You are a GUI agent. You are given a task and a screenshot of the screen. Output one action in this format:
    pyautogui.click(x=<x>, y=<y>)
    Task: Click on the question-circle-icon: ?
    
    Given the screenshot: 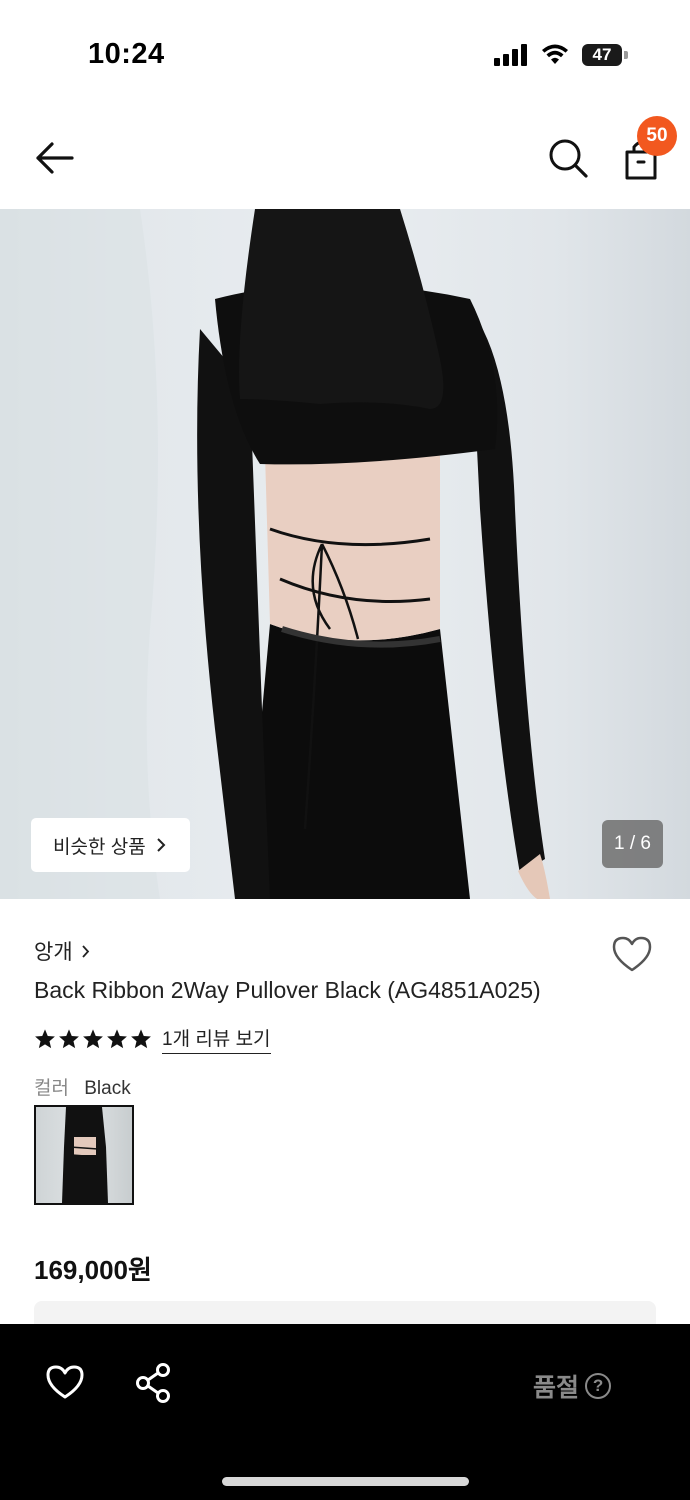 What is the action you would take?
    pyautogui.click(x=598, y=1386)
    